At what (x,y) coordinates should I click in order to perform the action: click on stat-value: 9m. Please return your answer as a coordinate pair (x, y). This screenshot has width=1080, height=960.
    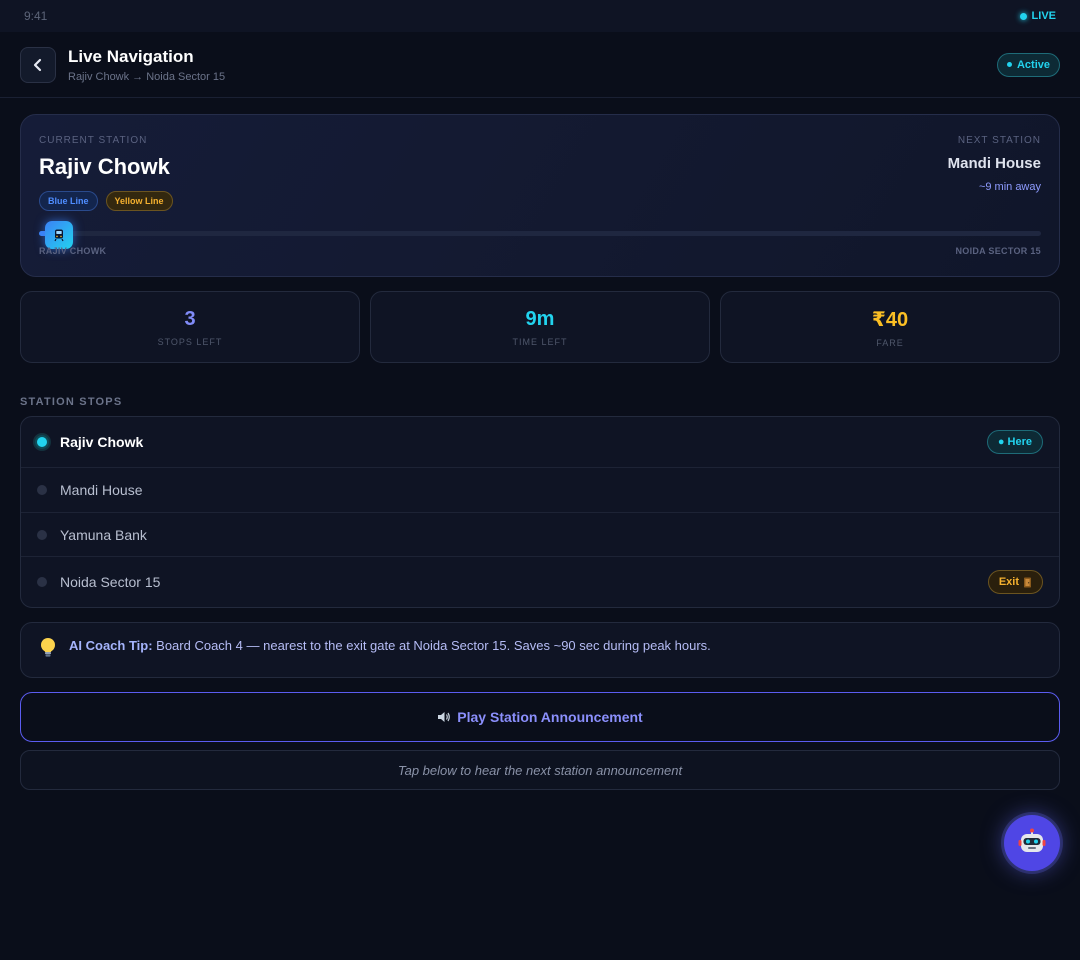
    Looking at the image, I should click on (540, 318).